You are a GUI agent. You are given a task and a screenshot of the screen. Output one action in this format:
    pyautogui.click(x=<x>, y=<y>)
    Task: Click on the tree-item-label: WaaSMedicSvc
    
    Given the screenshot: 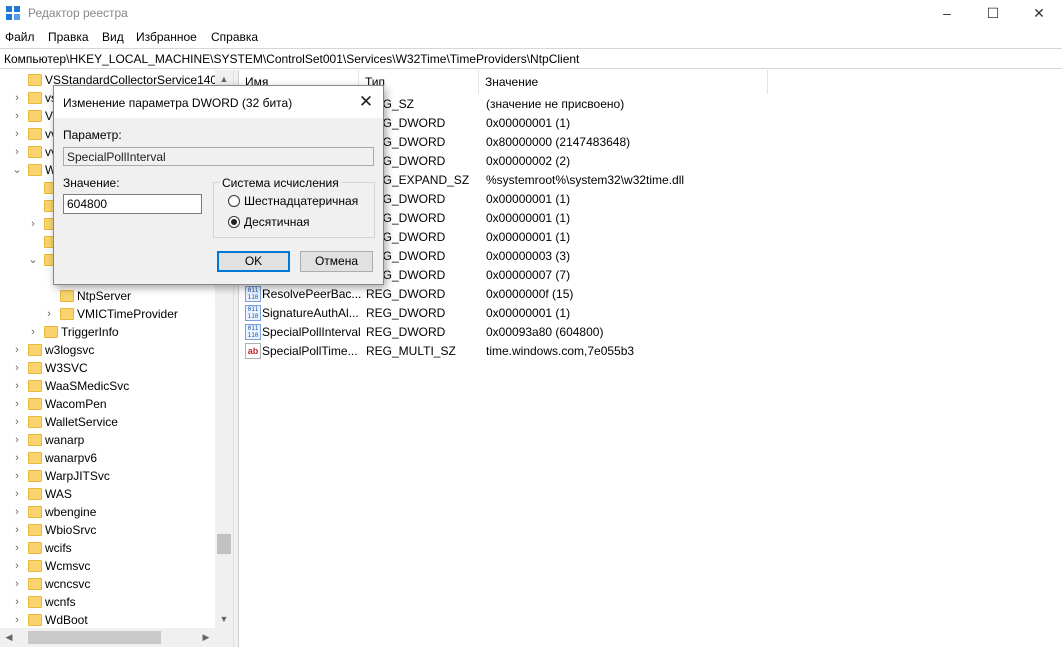 What is the action you would take?
    pyautogui.click(x=87, y=386)
    